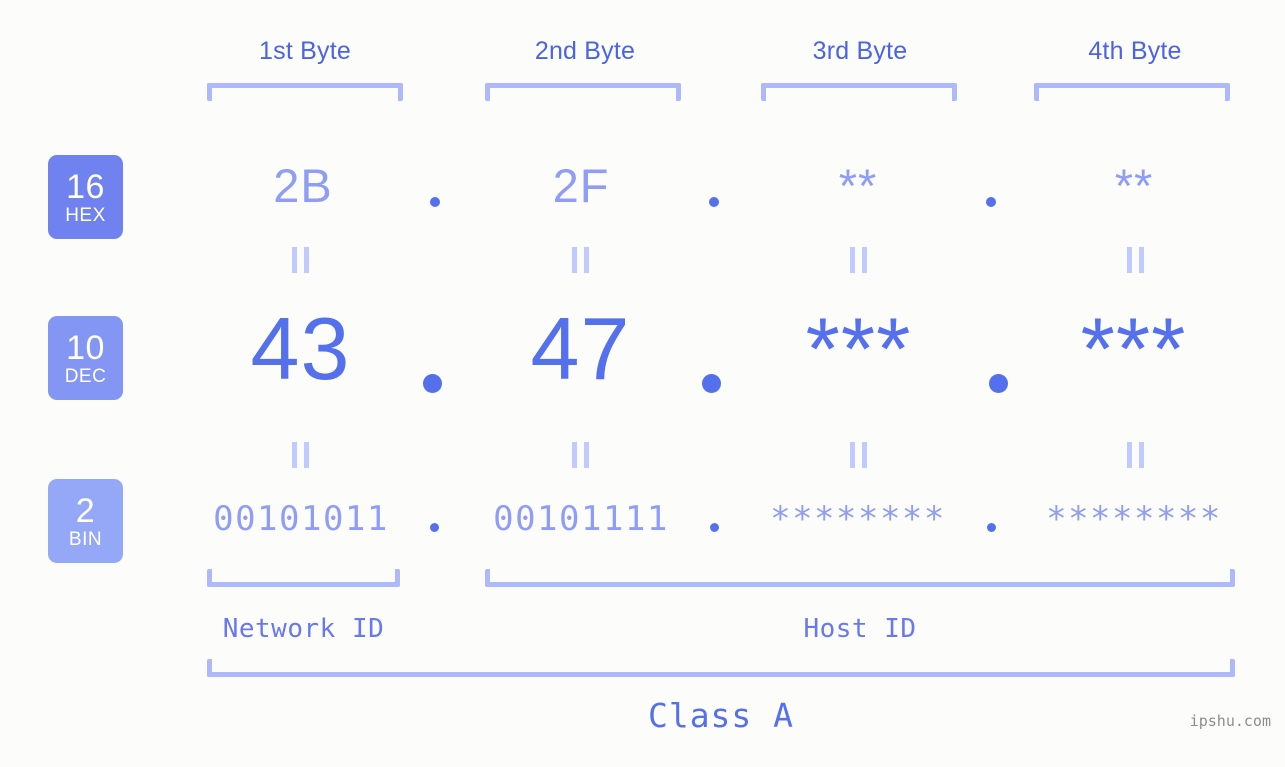 This screenshot has width=1285, height=767. I want to click on bin-byte-3: ********, so click(858, 519).